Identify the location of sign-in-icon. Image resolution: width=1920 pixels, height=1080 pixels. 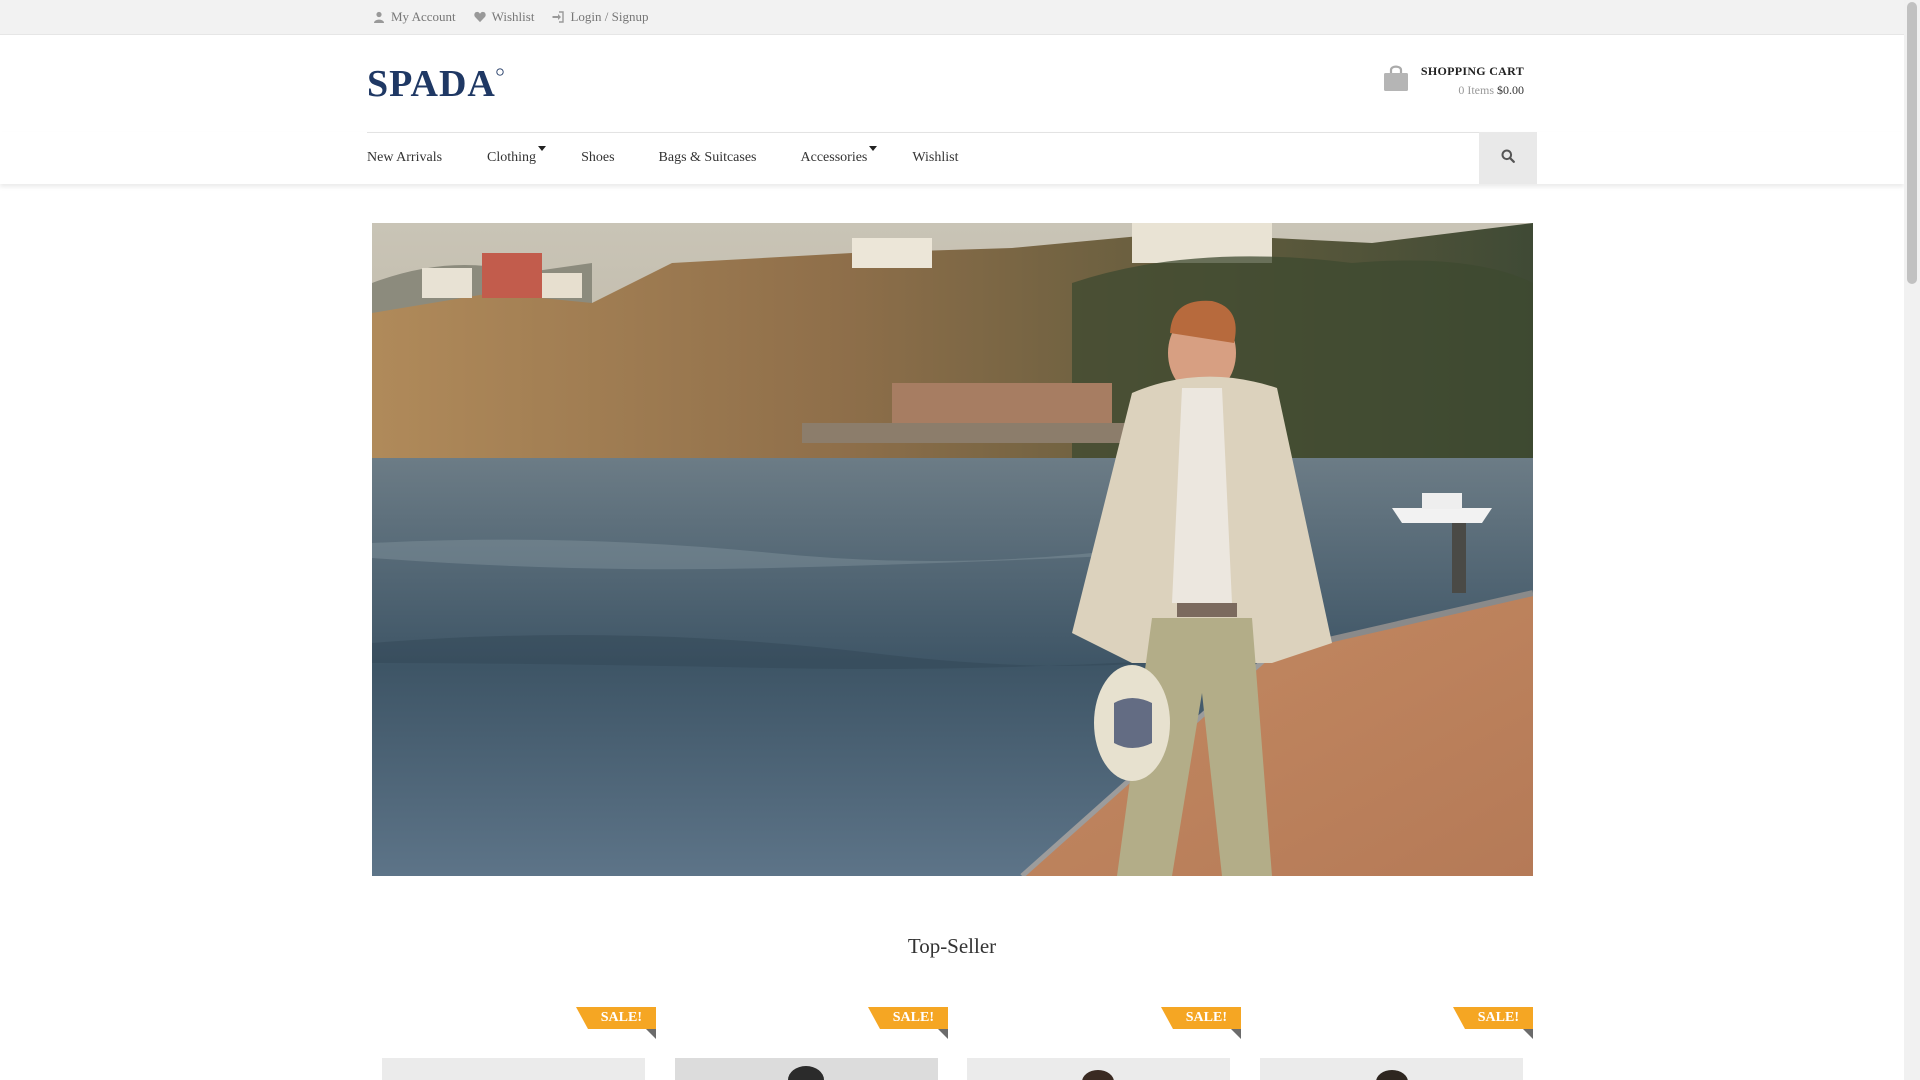
(558, 17).